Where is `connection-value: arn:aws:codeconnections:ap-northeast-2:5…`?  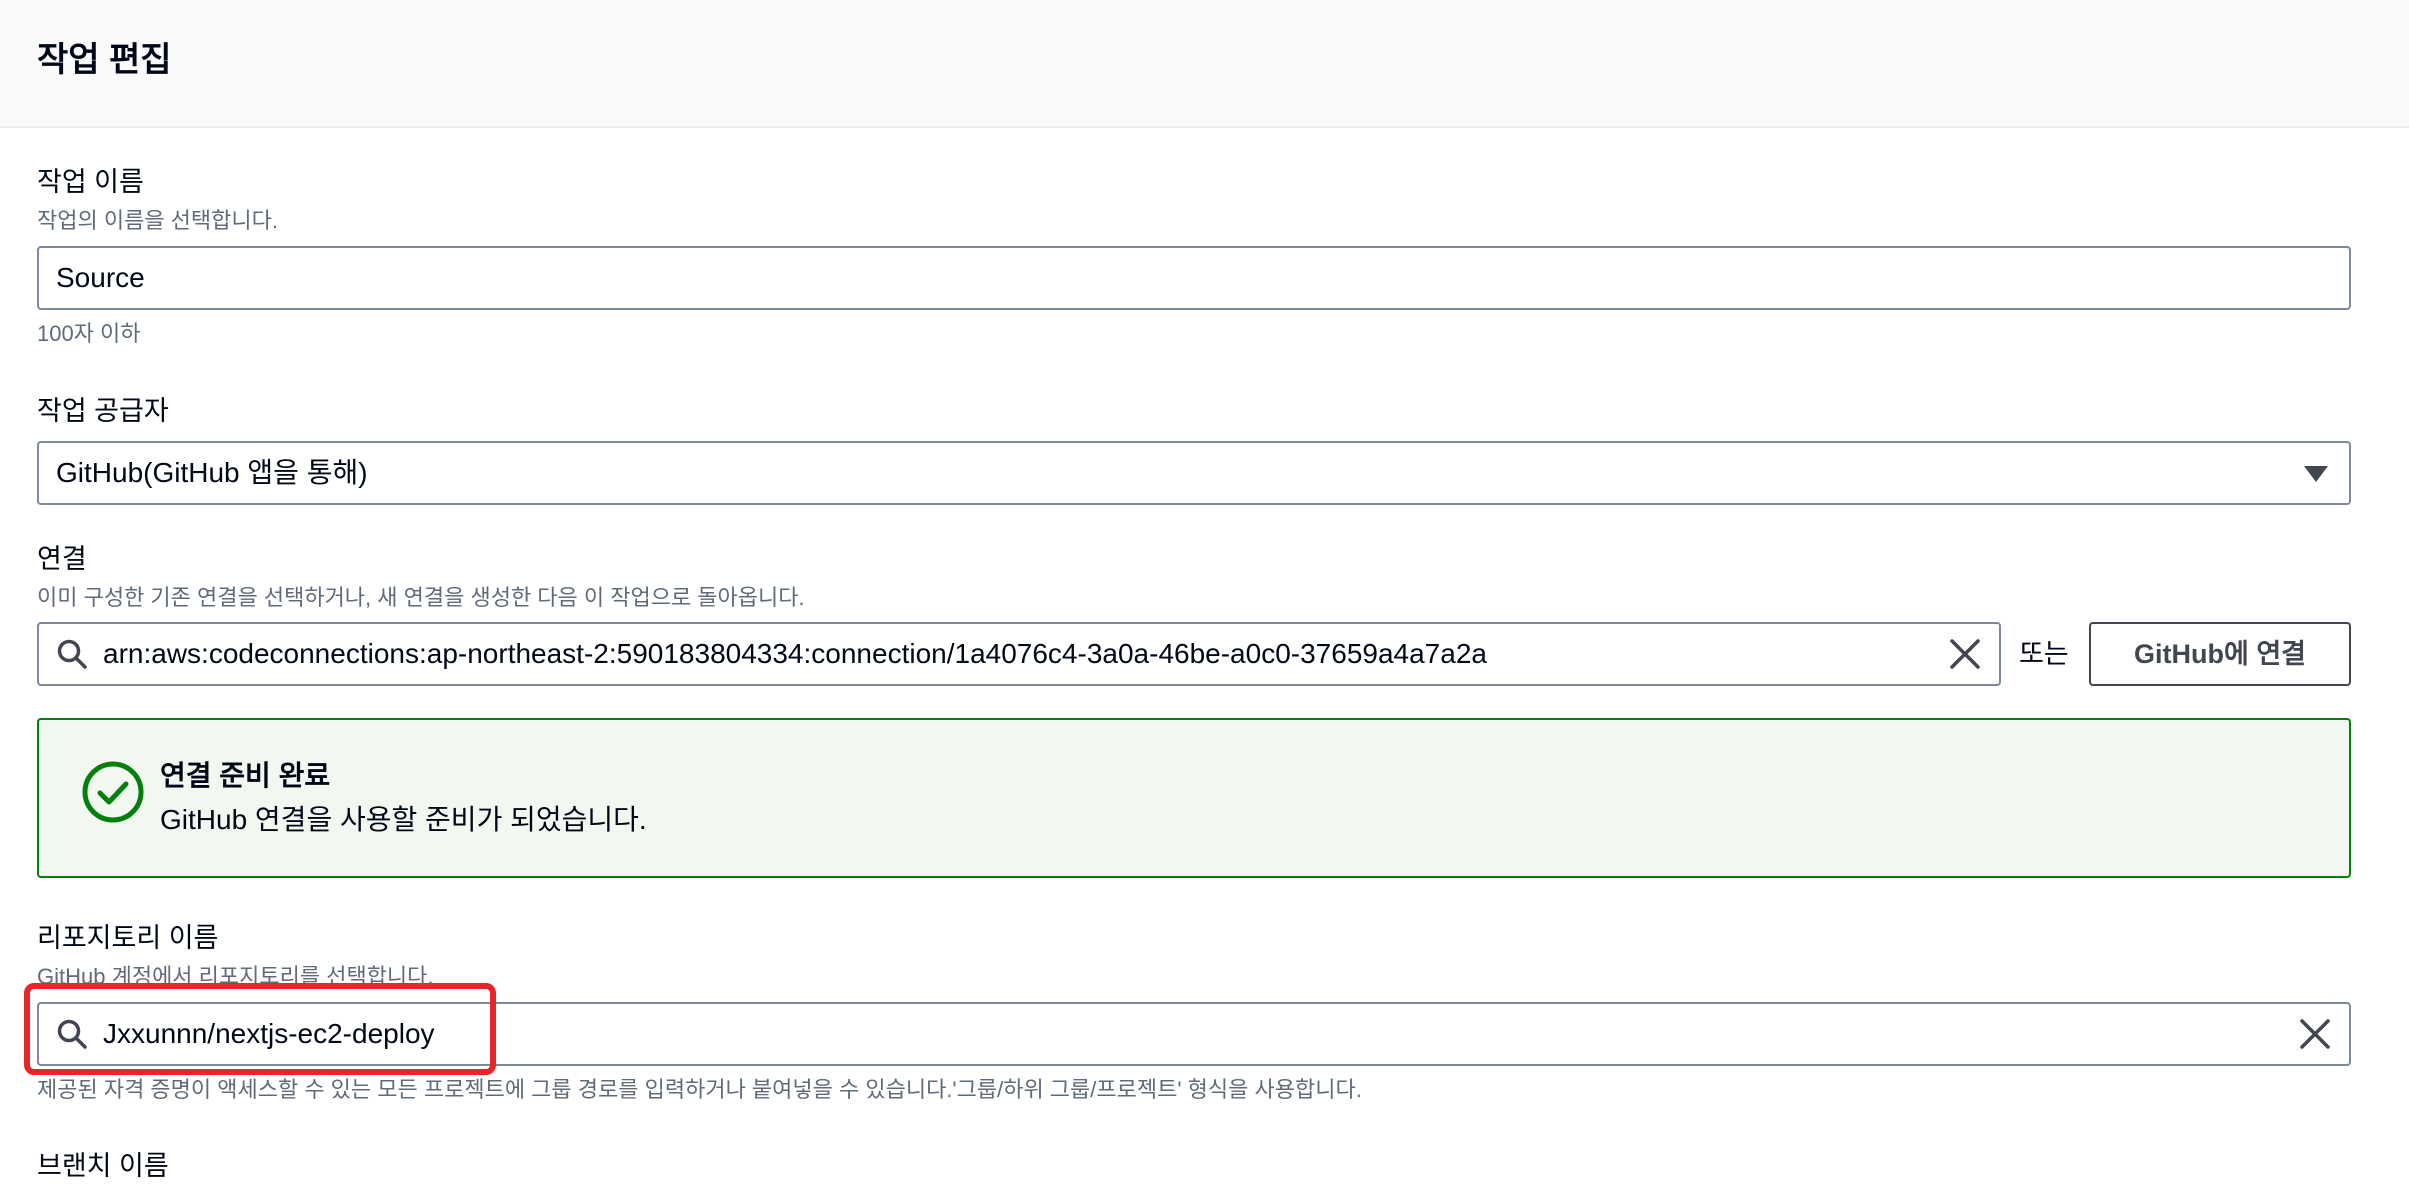 connection-value: arn:aws:codeconnections:ap-northeast-2:5… is located at coordinates (795, 653).